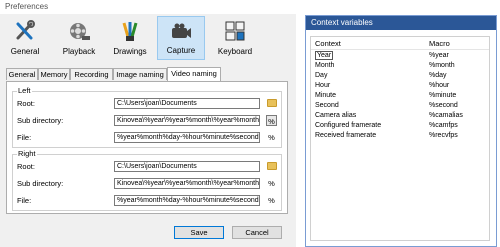  Describe the element at coordinates (271, 120) in the screenshot. I see `left-subdir-macro-button: %` at that location.